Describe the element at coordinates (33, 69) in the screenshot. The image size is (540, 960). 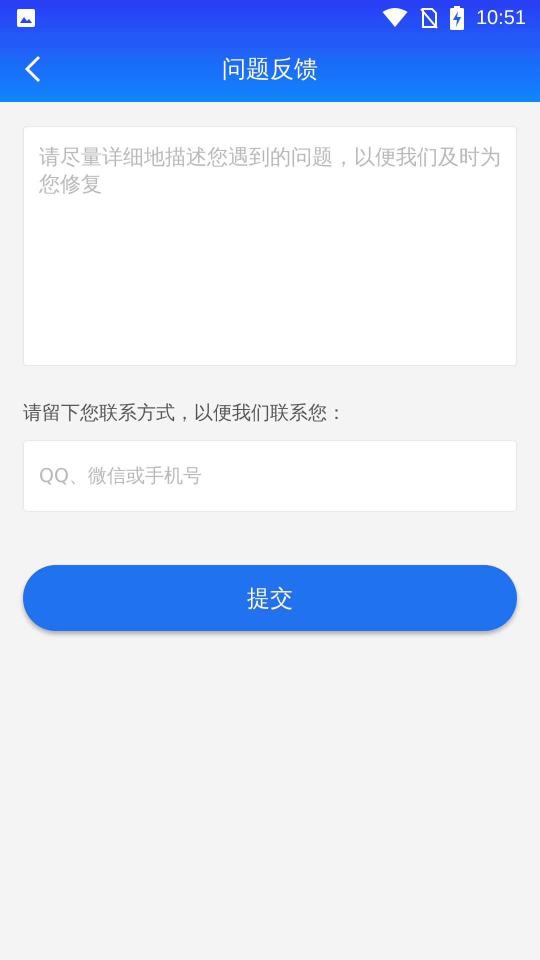
I see `back-icon` at that location.